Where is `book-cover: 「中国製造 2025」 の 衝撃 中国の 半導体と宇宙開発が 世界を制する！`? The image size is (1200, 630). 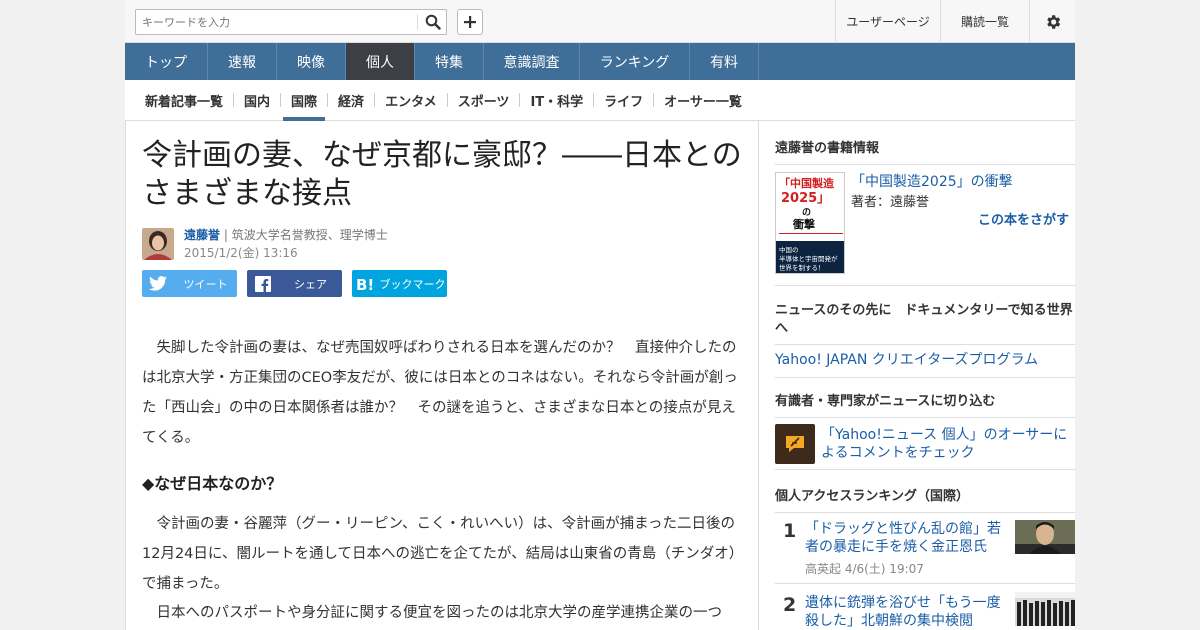
book-cover: 「中国製造 2025」 の 衝撃 中国の 半導体と宇宙開発が 世界を制する！ is located at coordinates (810, 223).